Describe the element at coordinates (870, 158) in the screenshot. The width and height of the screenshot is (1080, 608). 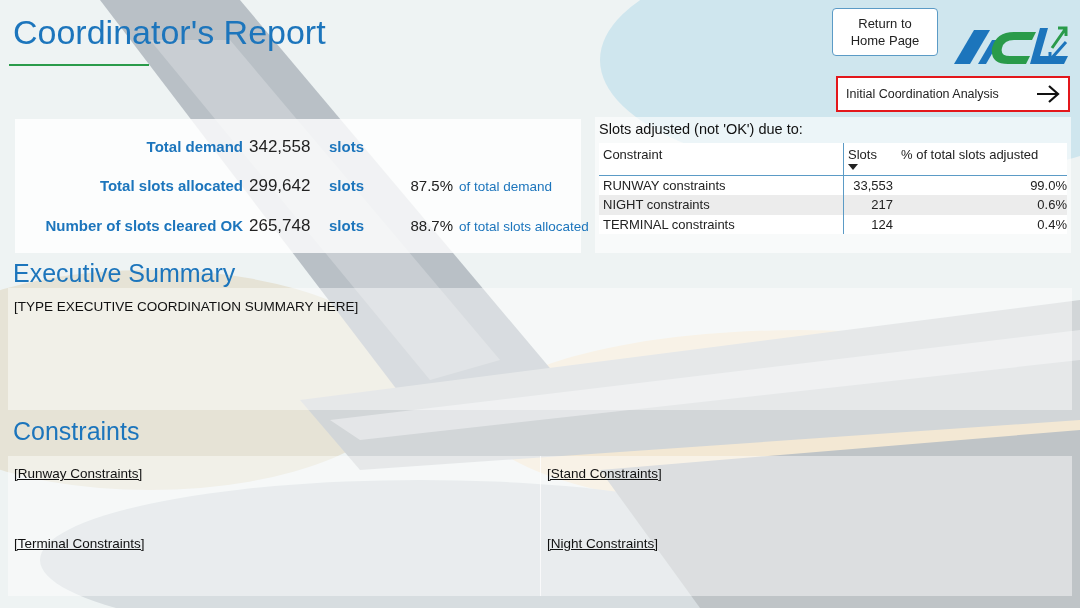
I see `column-header: Slots` at that location.